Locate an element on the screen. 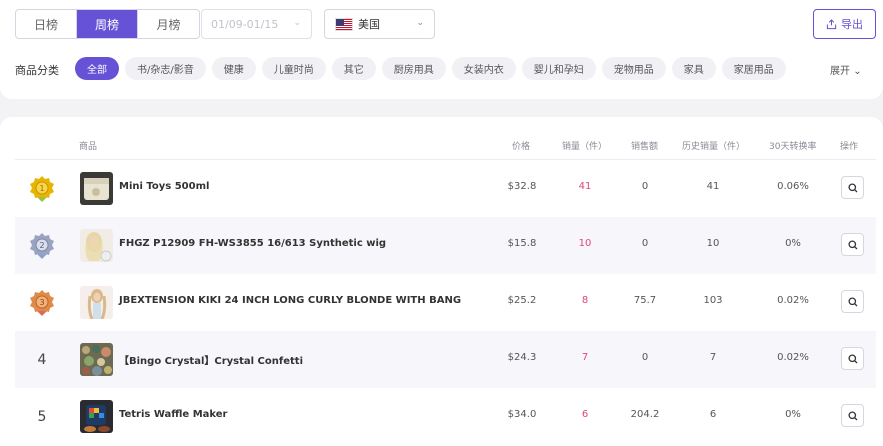  bronze-medal-icon: 3 is located at coordinates (42, 303).